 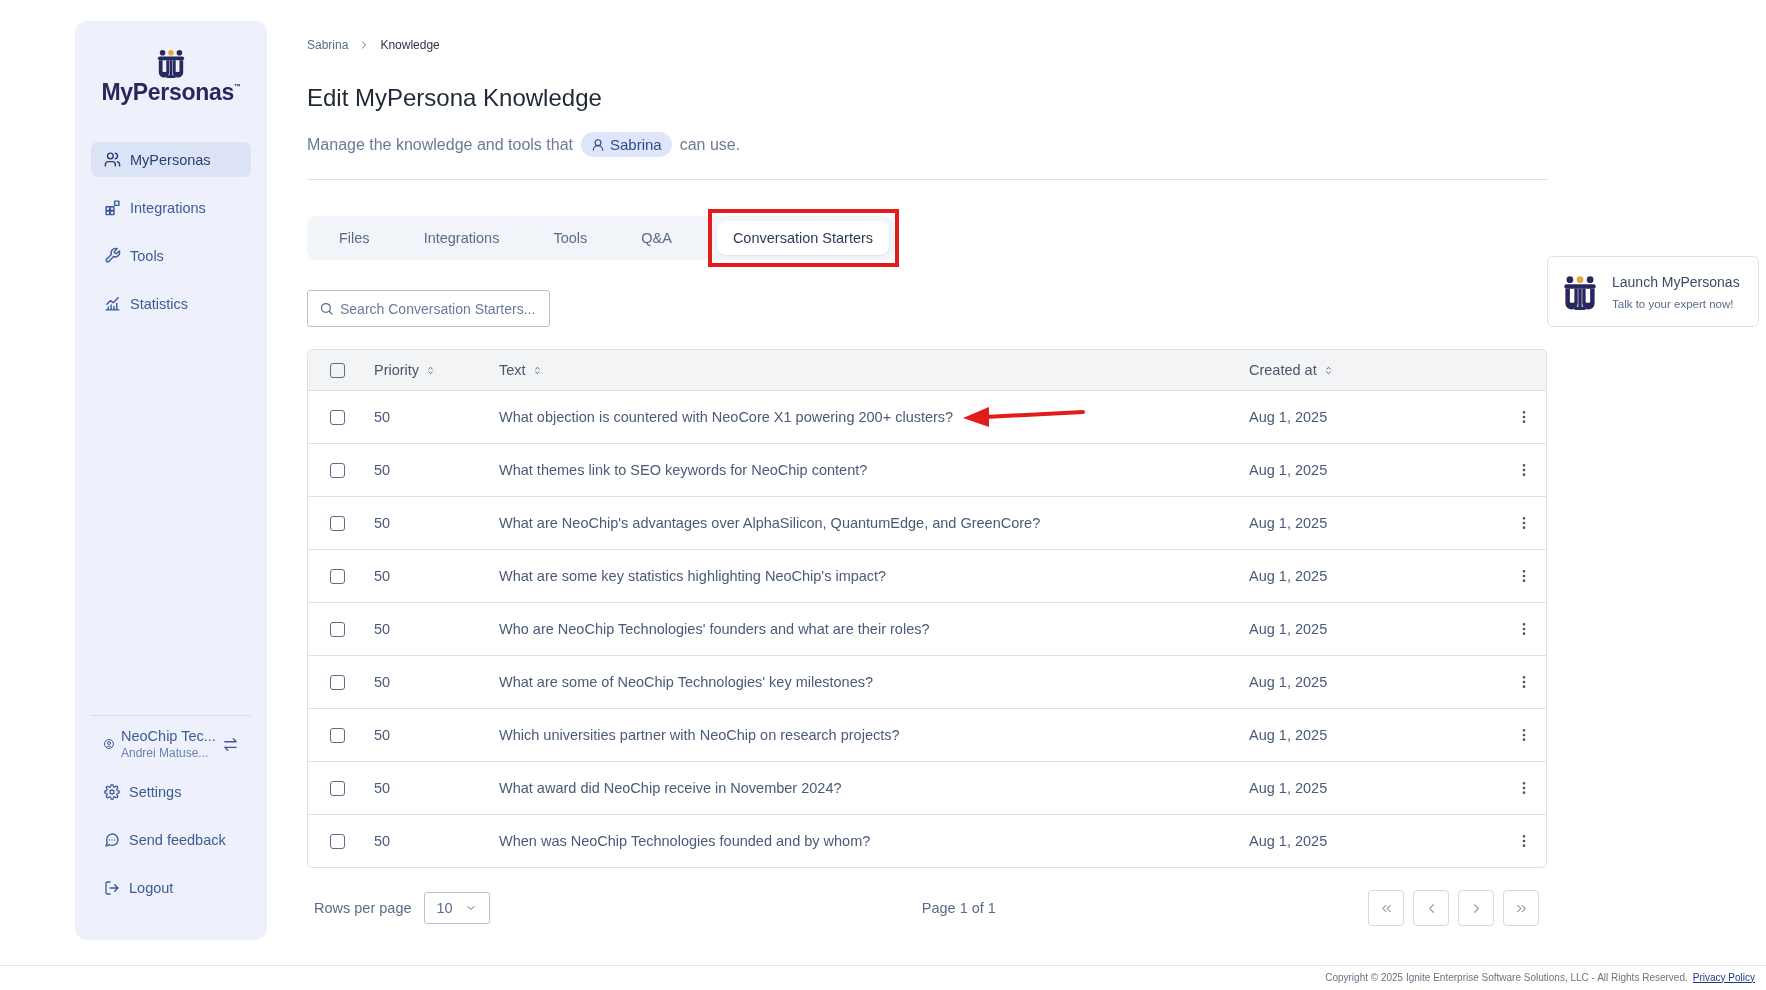 What do you see at coordinates (112, 887) in the screenshot?
I see `logout-icon` at bounding box center [112, 887].